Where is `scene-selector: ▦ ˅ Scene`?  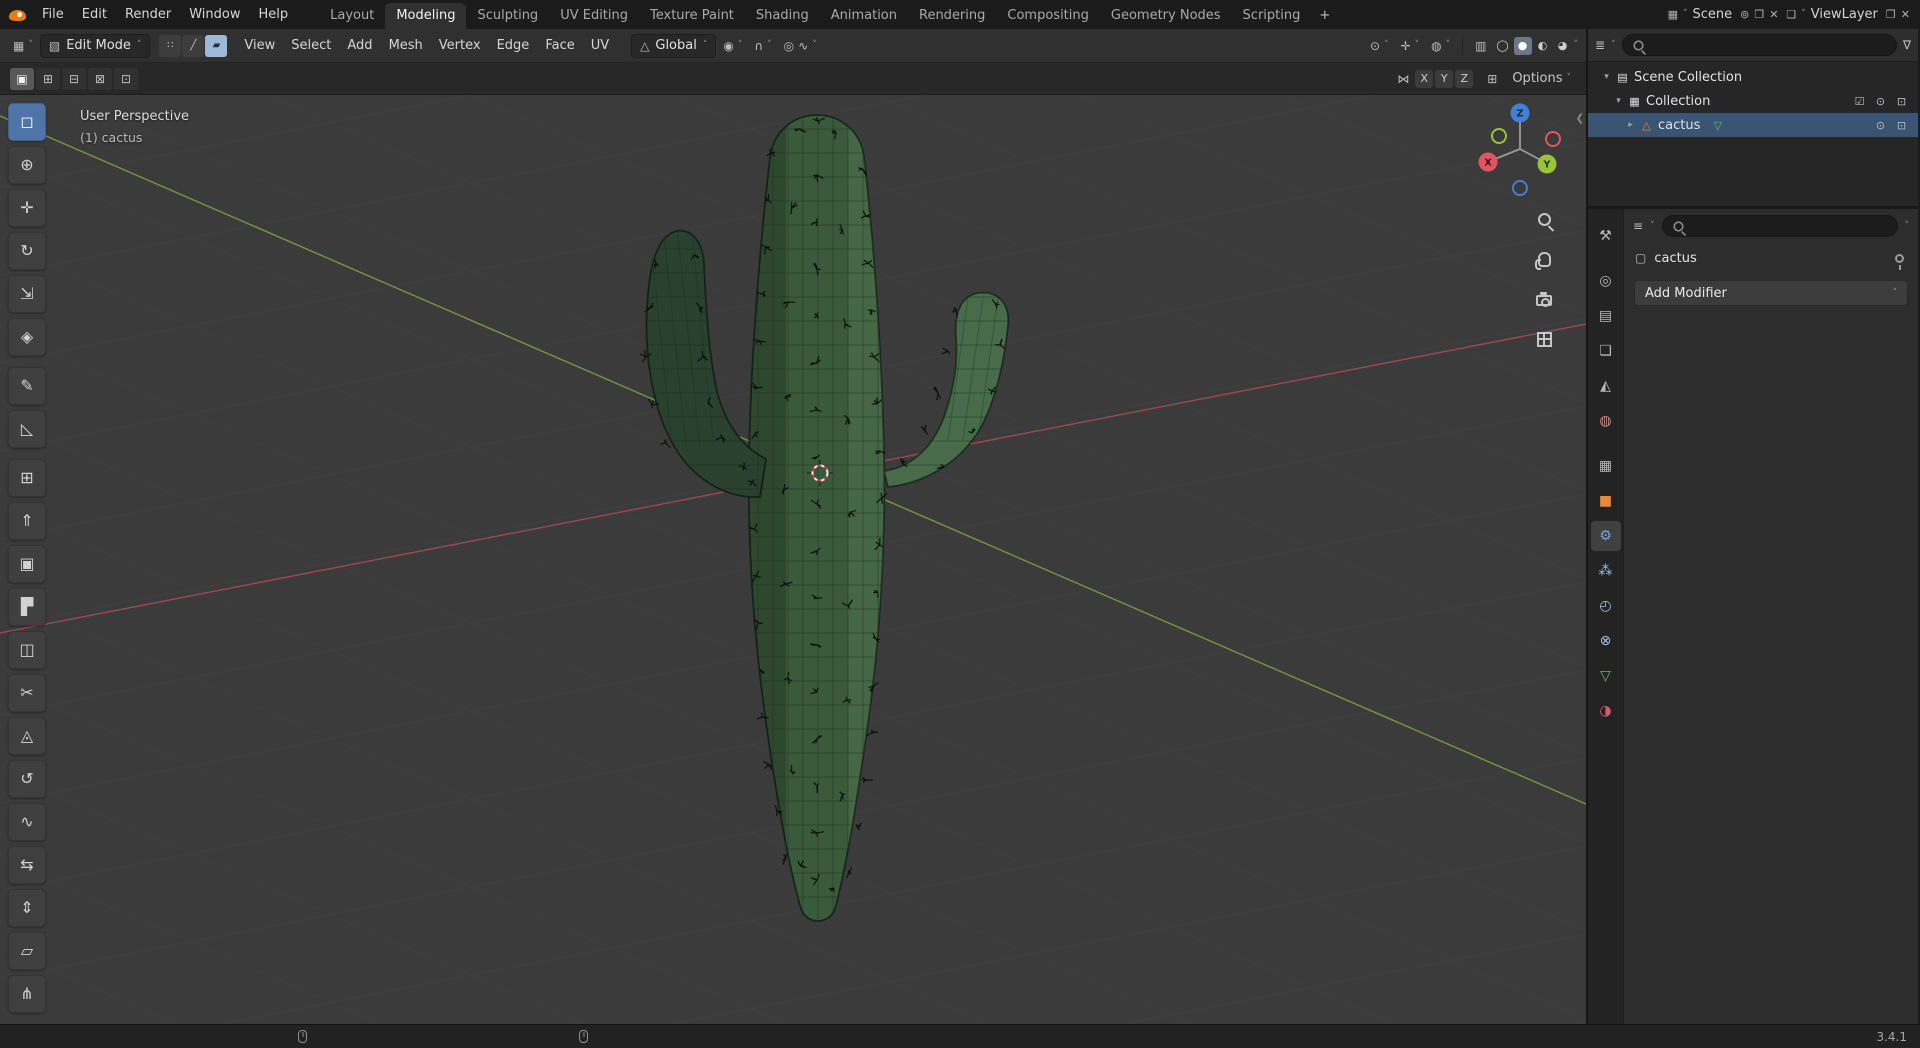 scene-selector: ▦ ˅ Scene is located at coordinates (1700, 14).